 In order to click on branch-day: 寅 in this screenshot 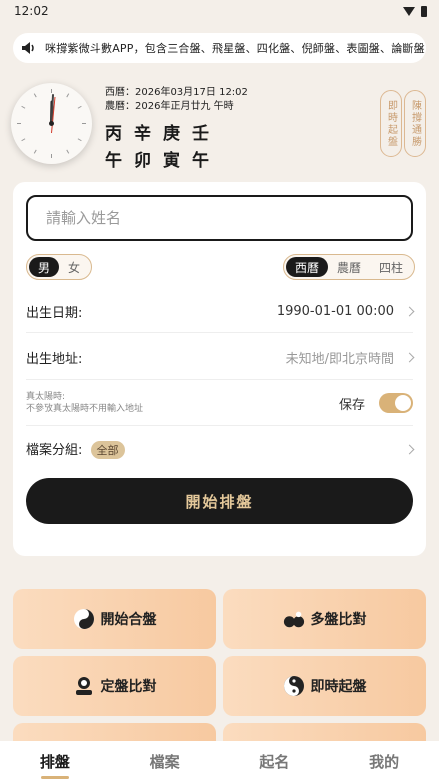, I will do `click(172, 161)`.